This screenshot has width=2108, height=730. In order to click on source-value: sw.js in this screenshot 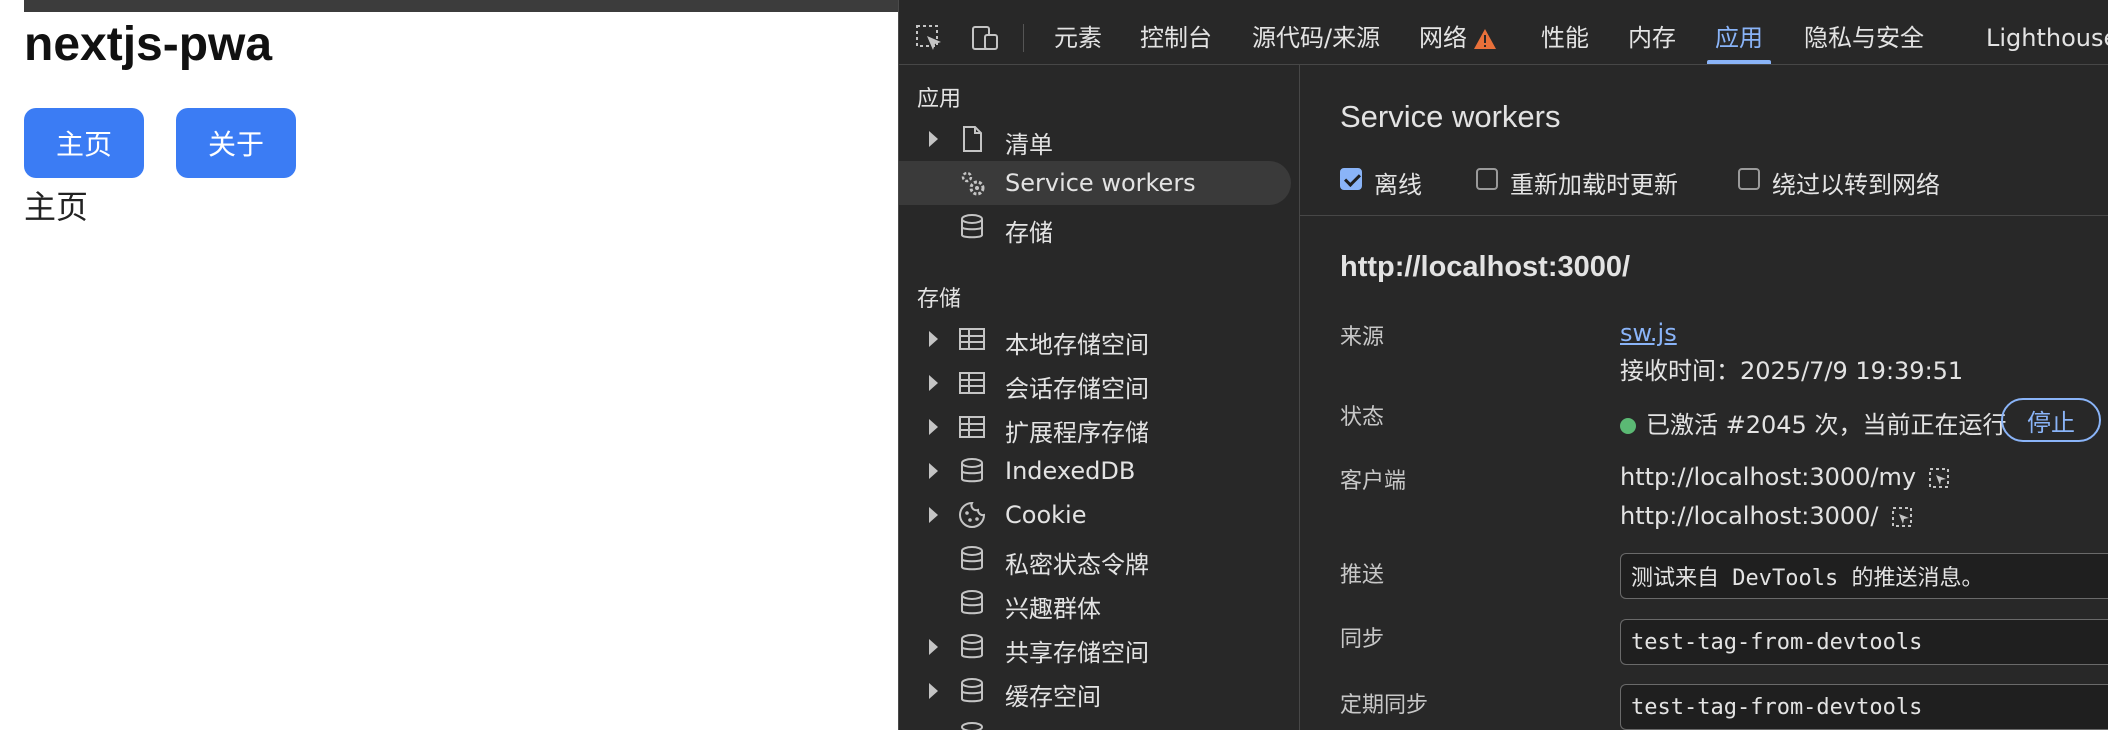, I will do `click(1648, 333)`.